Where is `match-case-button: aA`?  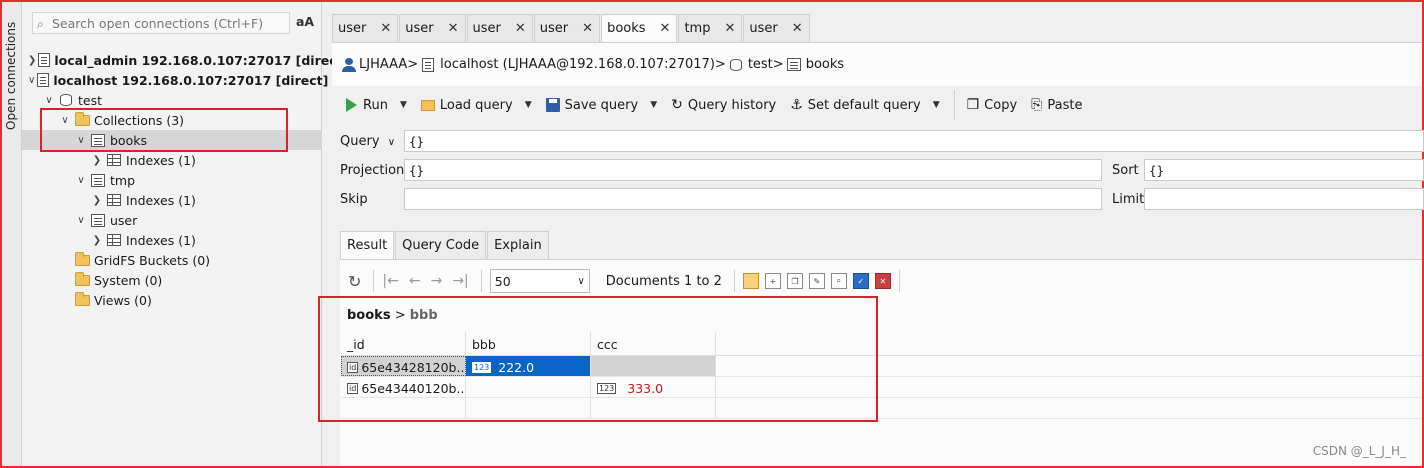
match-case-button: aA is located at coordinates (305, 21).